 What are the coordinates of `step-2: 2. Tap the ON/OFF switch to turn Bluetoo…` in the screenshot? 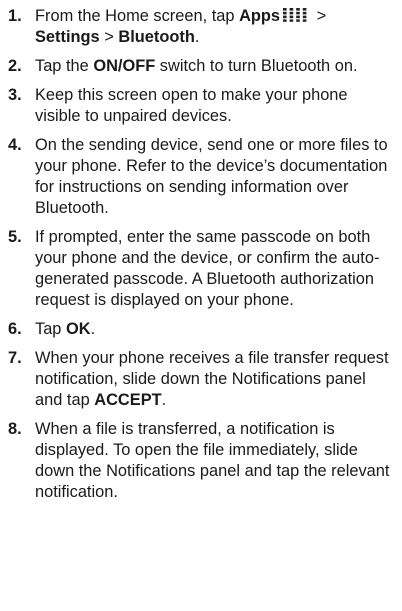 It's located at (201, 66).